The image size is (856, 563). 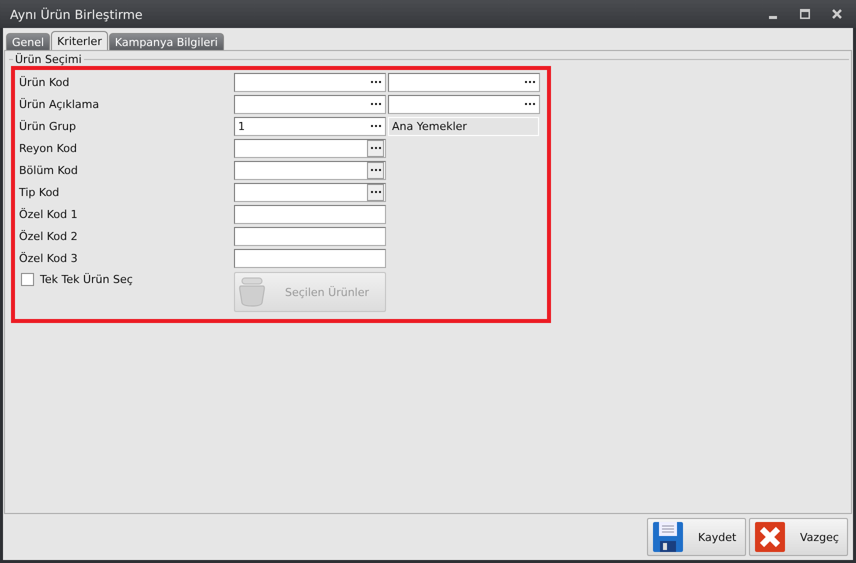 I want to click on group-title: Ürün Seçimi, so click(x=48, y=59).